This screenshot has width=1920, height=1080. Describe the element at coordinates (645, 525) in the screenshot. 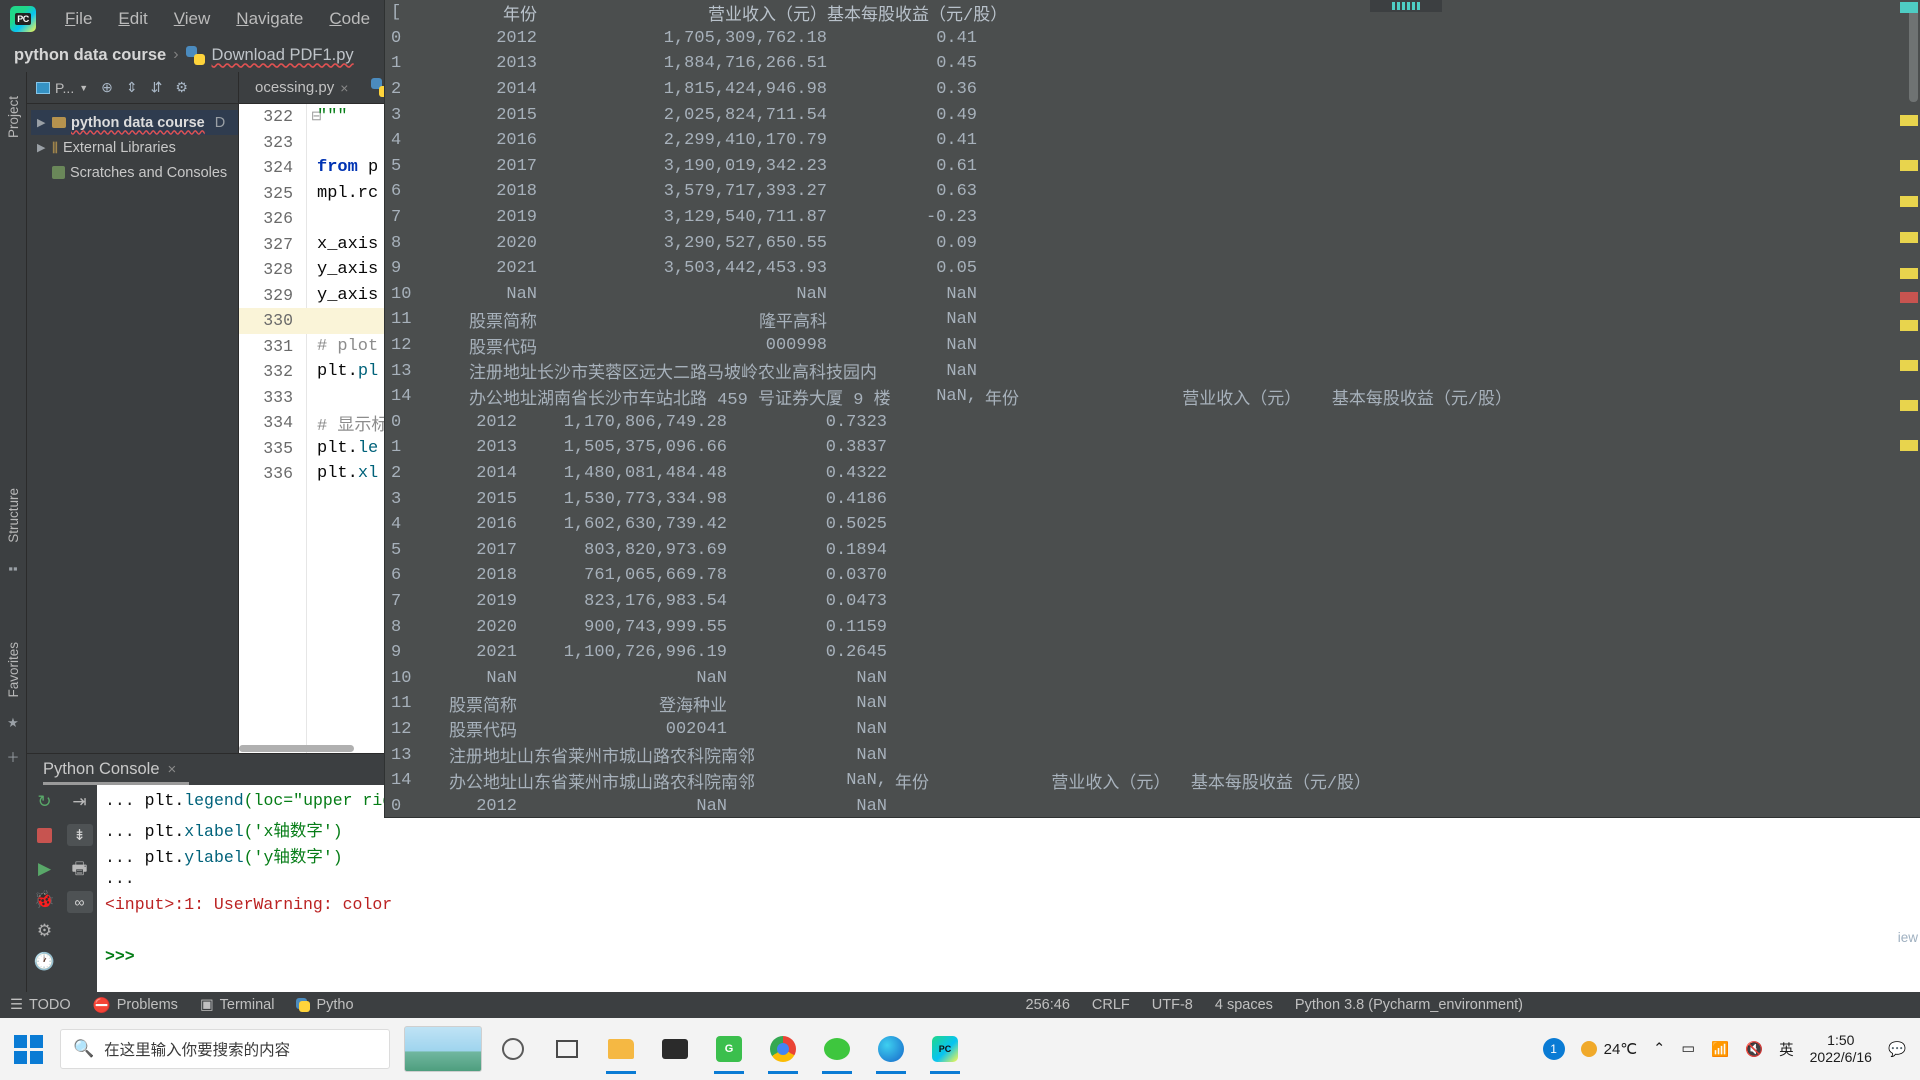

I see `cell-revenue: 1,602,630,739.42` at that location.